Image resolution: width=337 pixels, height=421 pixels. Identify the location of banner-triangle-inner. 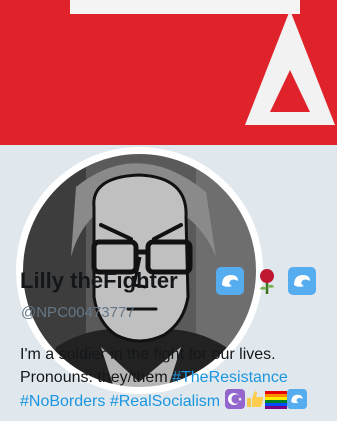
(290, 91).